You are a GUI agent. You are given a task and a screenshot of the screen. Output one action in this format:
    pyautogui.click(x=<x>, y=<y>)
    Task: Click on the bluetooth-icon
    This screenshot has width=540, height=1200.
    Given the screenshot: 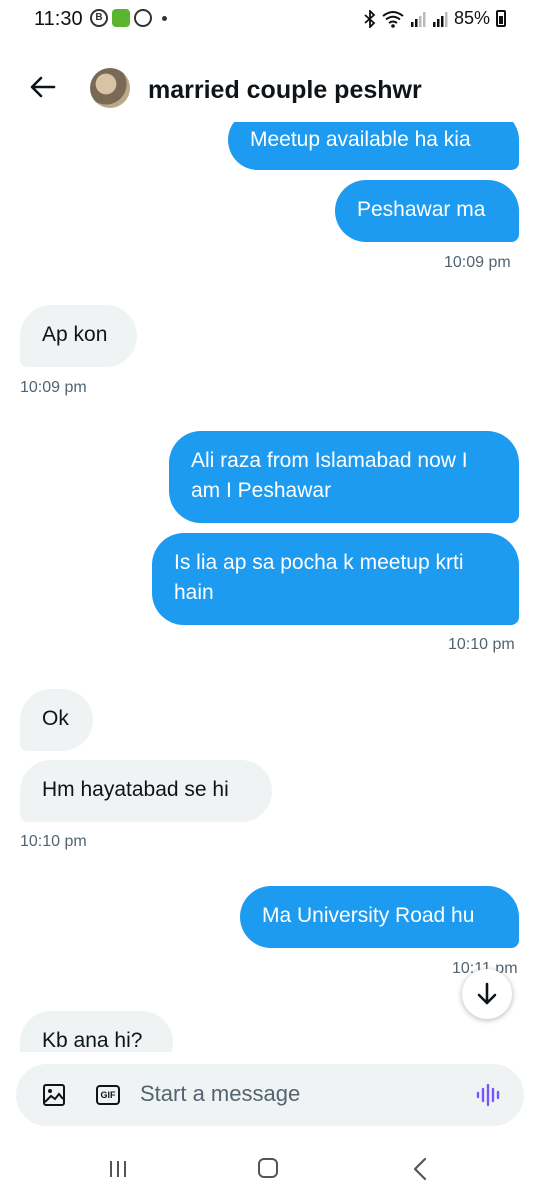 What is the action you would take?
    pyautogui.click(x=370, y=18)
    